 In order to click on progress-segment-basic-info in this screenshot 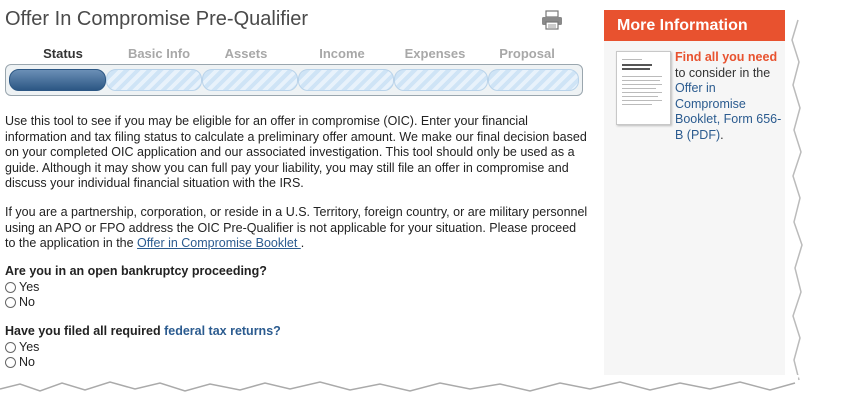, I will do `click(154, 80)`.